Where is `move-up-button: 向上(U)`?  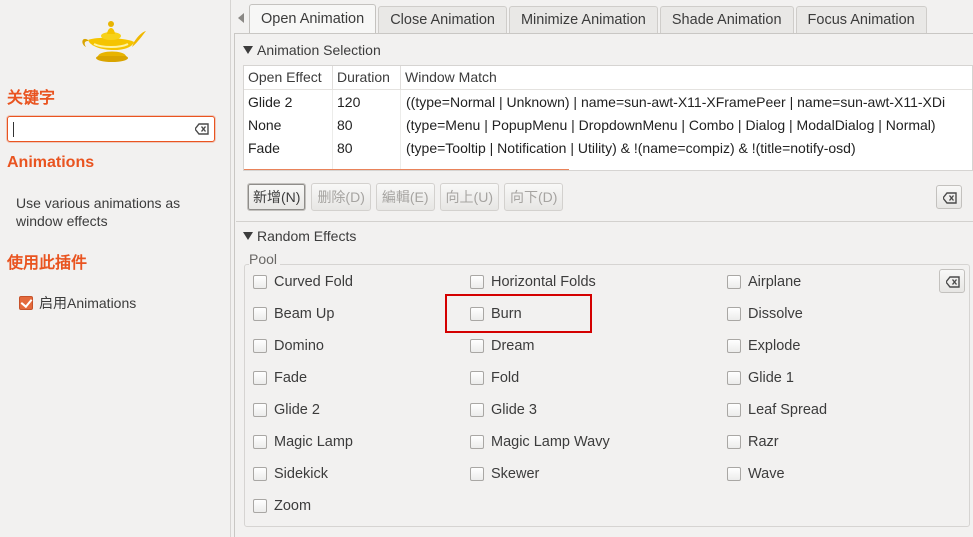
move-up-button: 向上(U) is located at coordinates (469, 197).